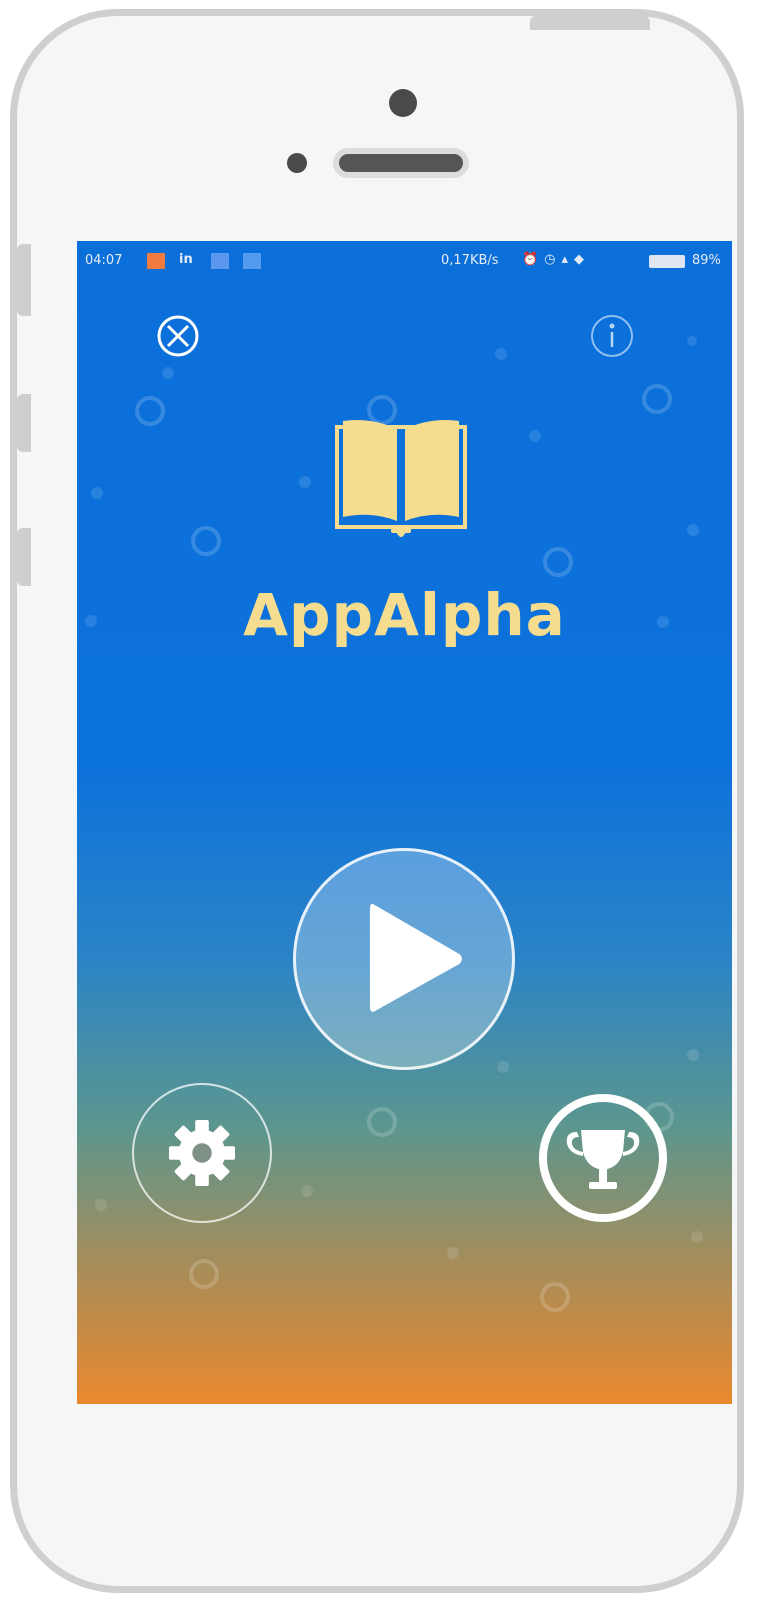 Image resolution: width=762 pixels, height=1602 pixels. I want to click on linkedin-icon: in, so click(186, 259).